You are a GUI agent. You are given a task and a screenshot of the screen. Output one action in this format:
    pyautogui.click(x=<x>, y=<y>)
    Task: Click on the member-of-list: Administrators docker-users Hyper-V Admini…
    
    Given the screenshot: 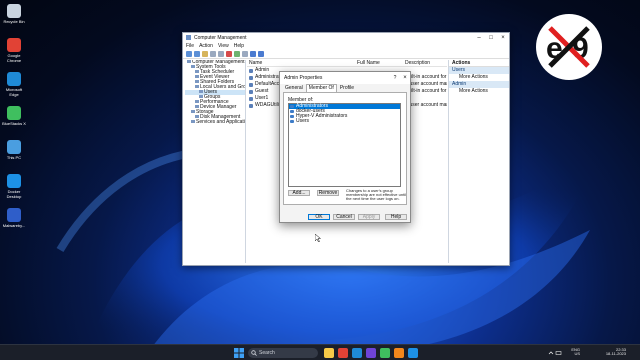 What is the action you would take?
    pyautogui.click(x=344, y=145)
    